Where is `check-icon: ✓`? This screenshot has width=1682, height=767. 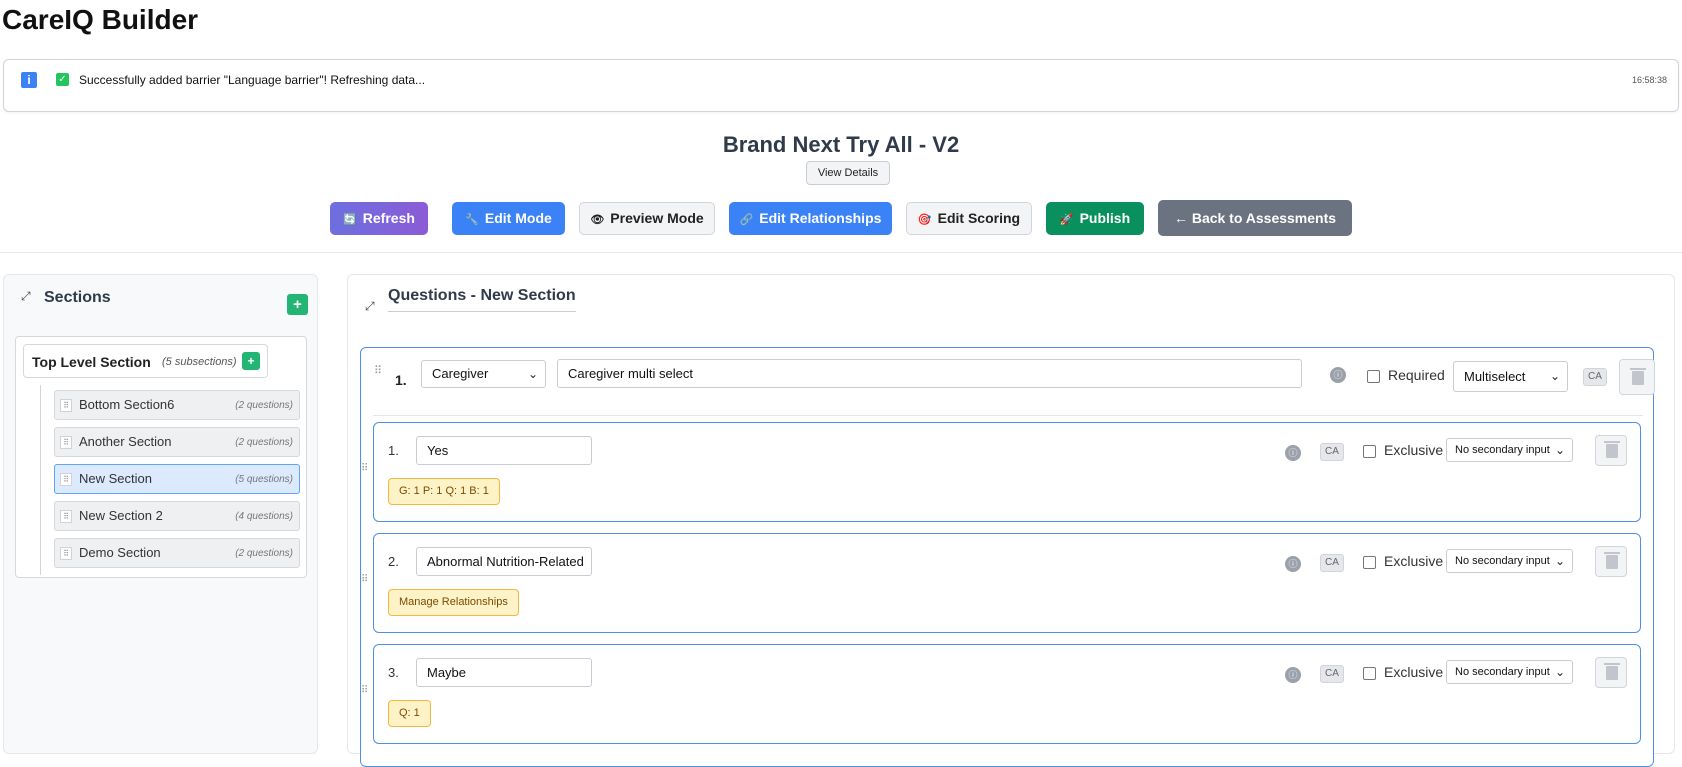 check-icon: ✓ is located at coordinates (62, 79).